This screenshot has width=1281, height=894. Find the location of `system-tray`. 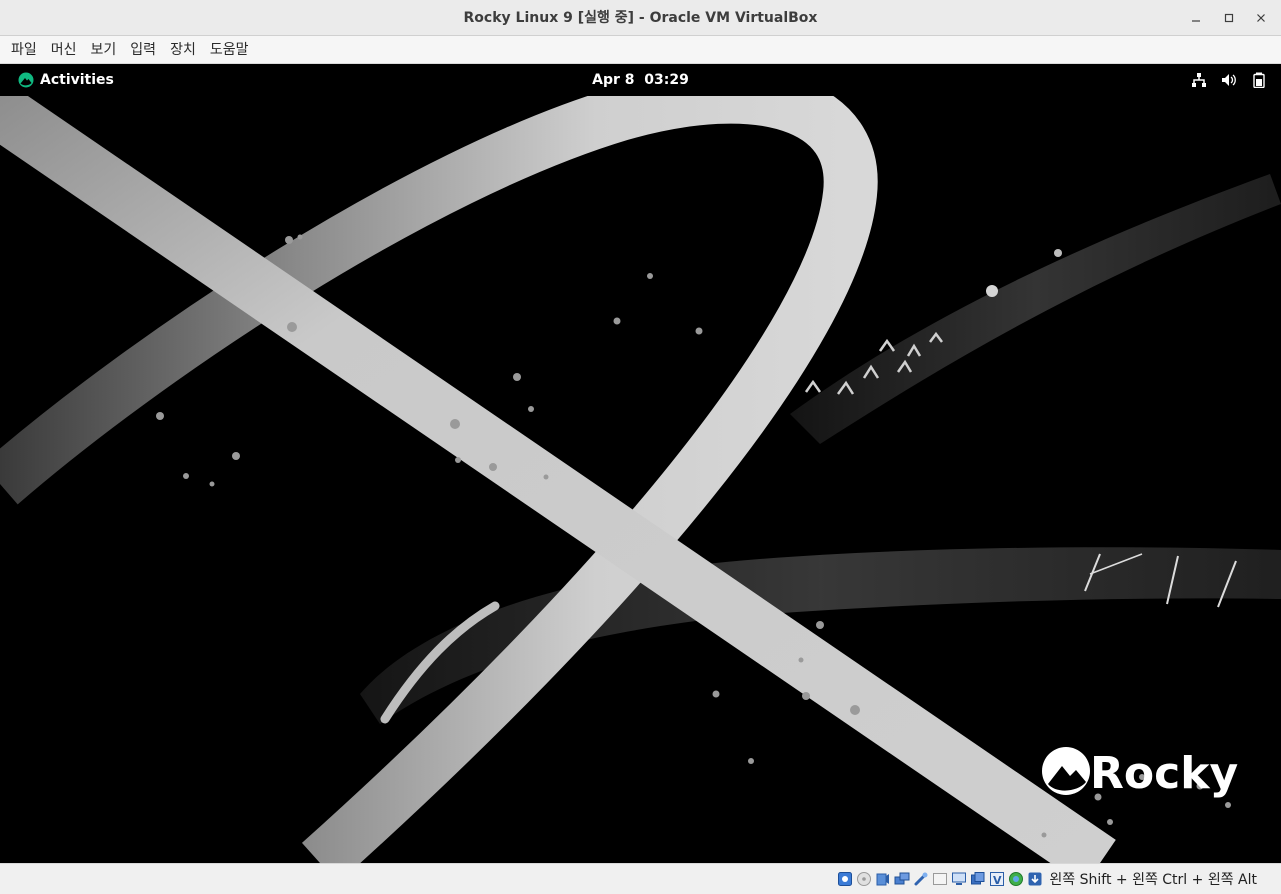

system-tray is located at coordinates (1229, 80).